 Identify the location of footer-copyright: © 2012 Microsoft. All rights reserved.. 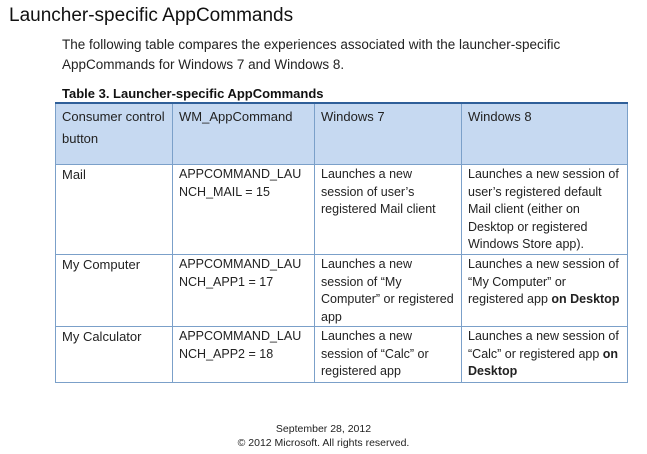
(323, 443).